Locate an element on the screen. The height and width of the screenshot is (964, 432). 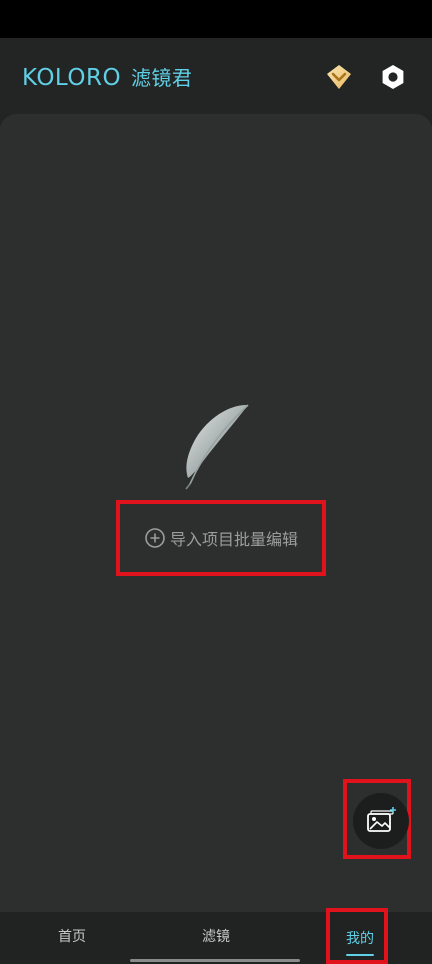
nav-home: 首页 is located at coordinates (72, 936).